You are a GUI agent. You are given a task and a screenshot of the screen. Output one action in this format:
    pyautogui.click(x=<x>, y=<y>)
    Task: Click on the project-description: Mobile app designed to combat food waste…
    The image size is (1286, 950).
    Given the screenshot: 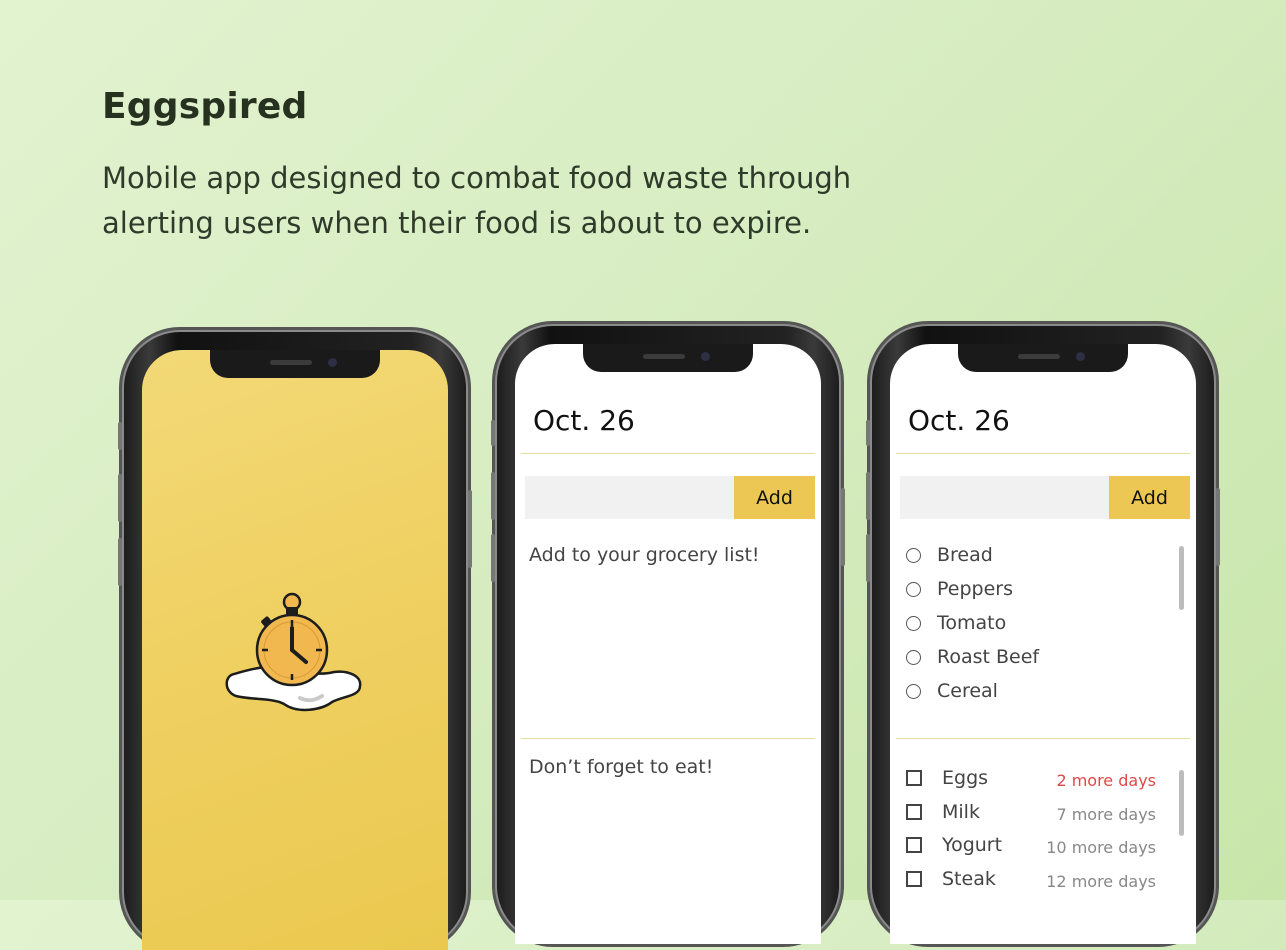 What is the action you would take?
    pyautogui.click(x=477, y=200)
    